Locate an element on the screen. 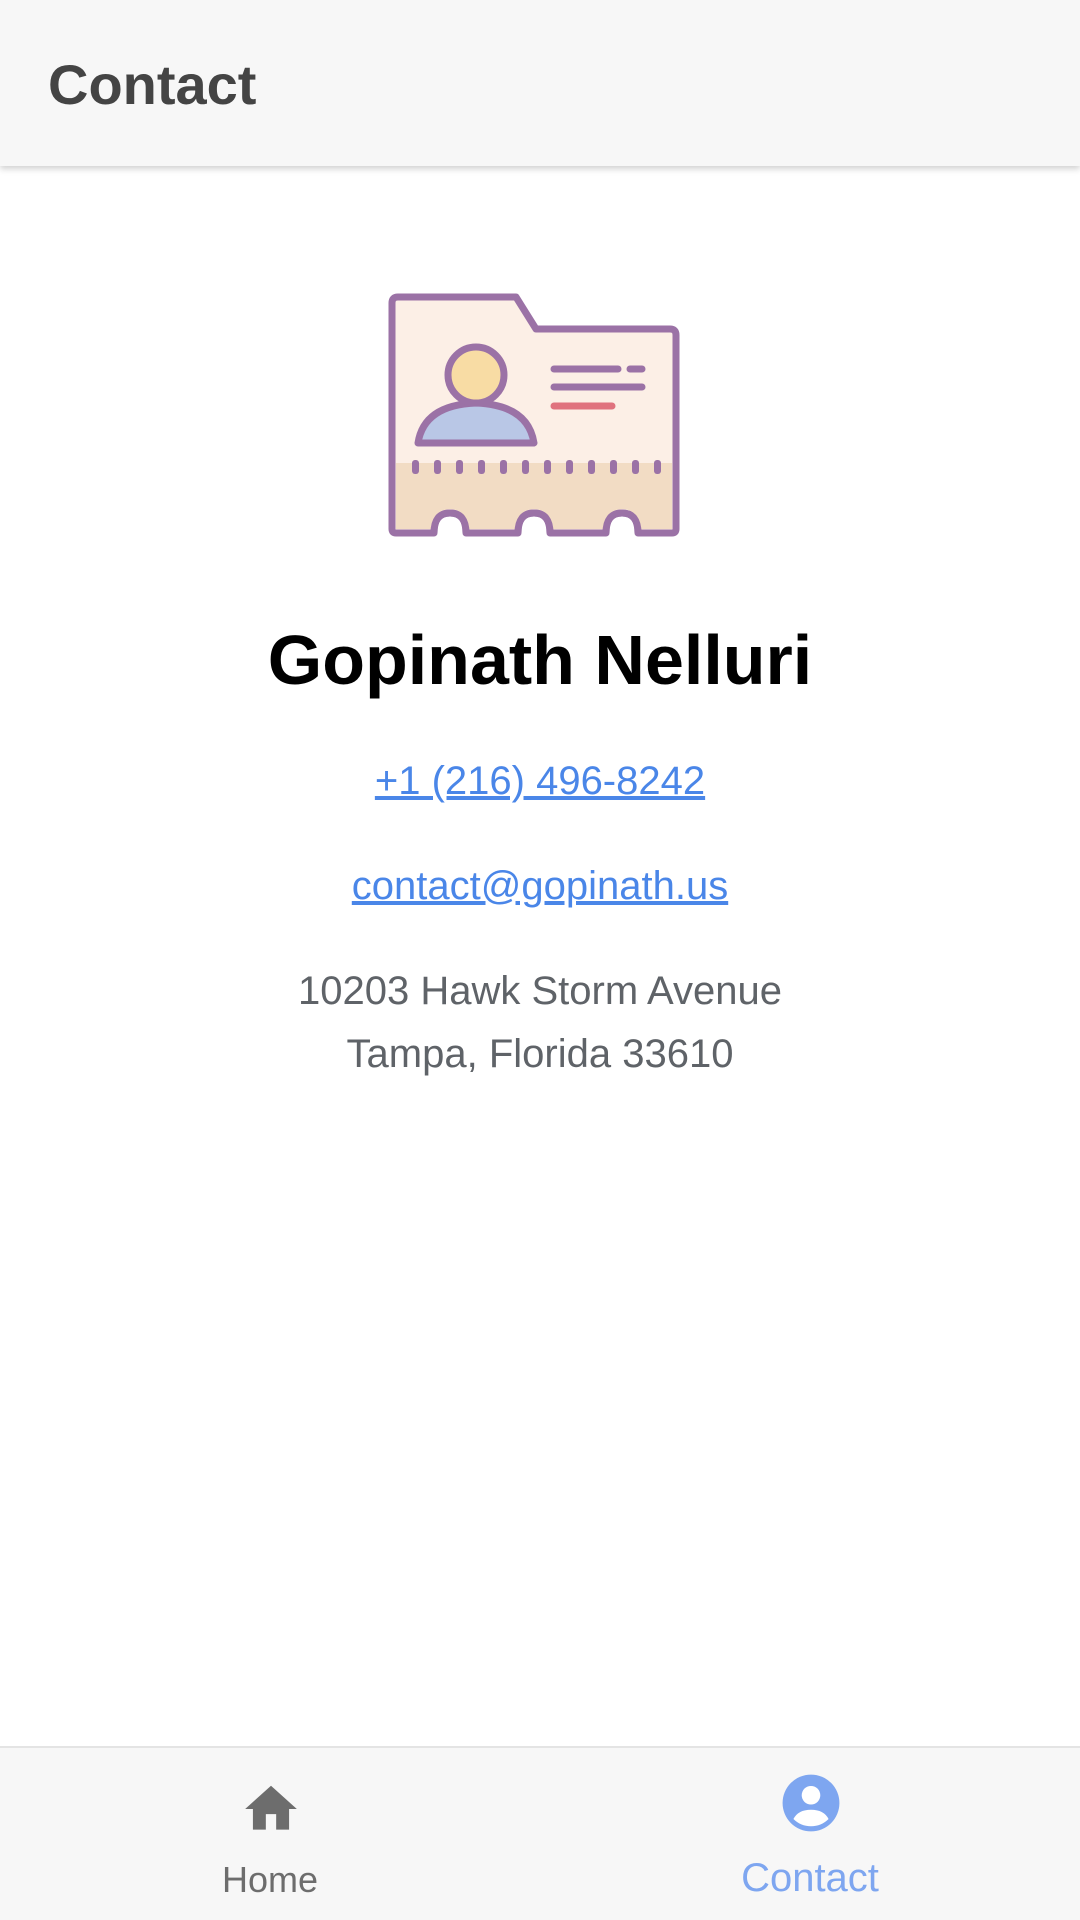 The width and height of the screenshot is (1080, 1920). bottom-navigation: Home Contact is located at coordinates (540, 1833).